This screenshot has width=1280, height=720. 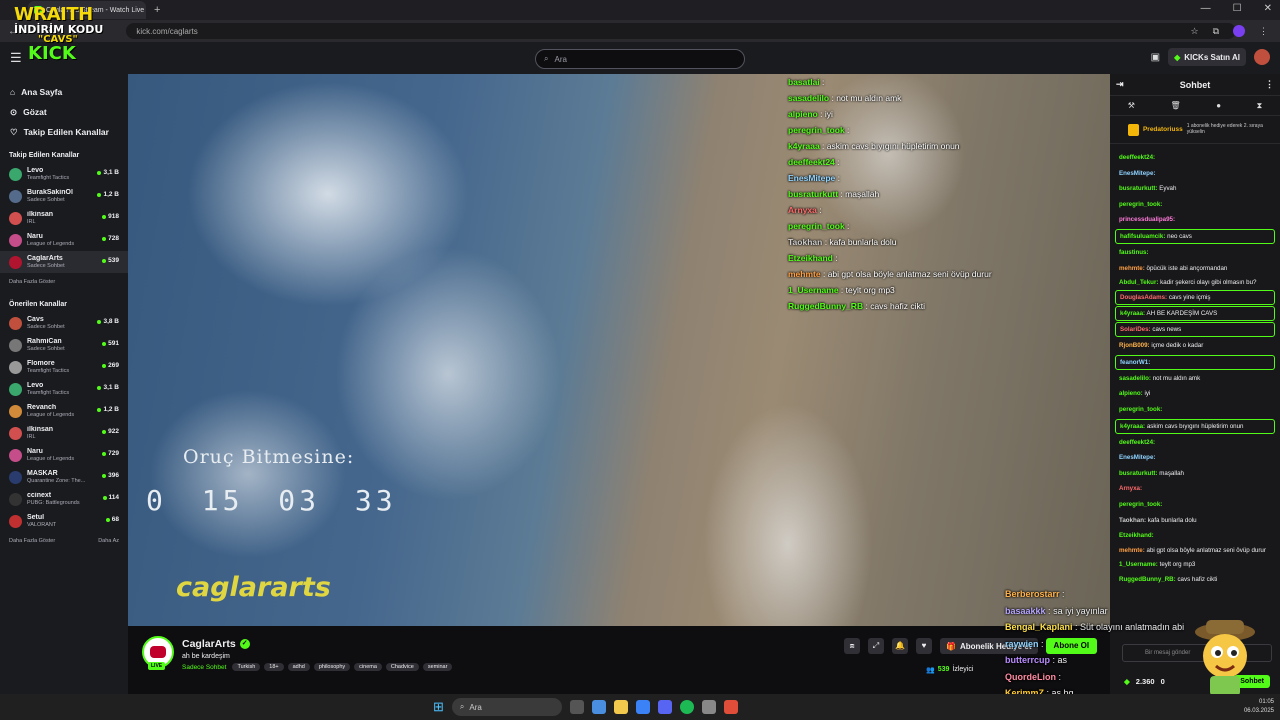 What do you see at coordinates (1262, 57) in the screenshot?
I see `user-avatar` at bounding box center [1262, 57].